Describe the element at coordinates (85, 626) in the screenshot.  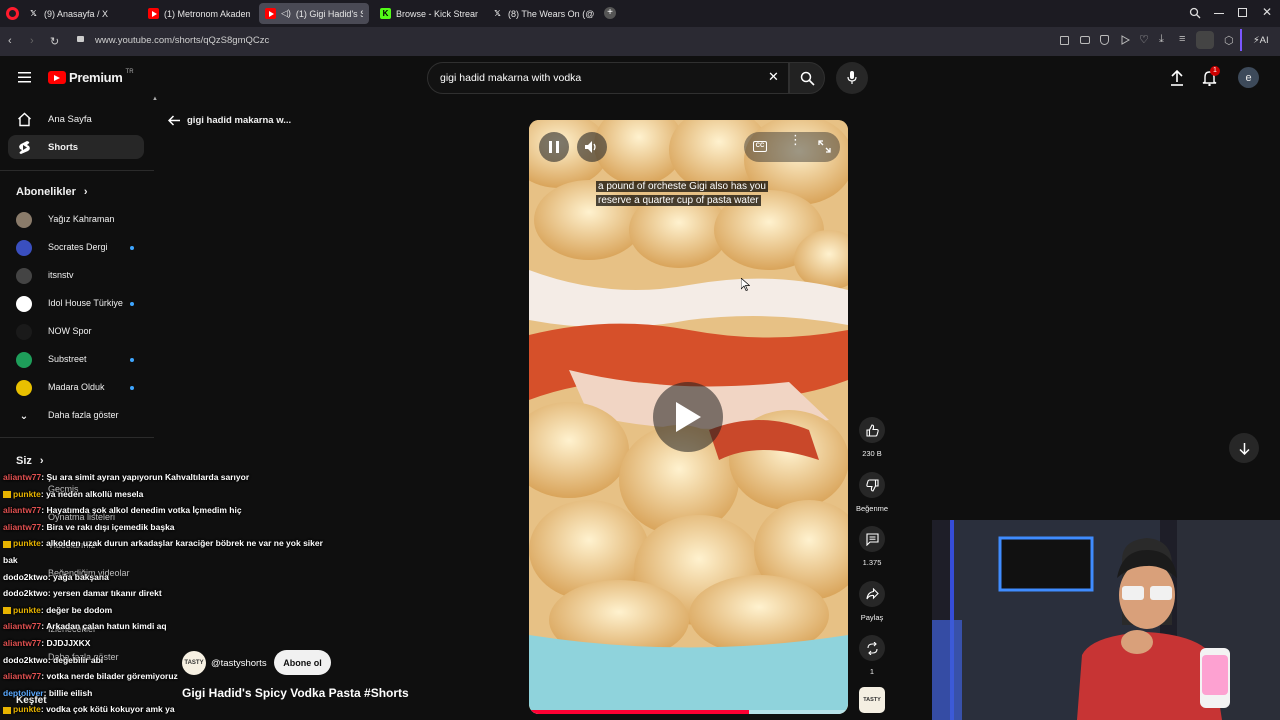
I see `chat-message: aliantw77: Arkadan çalan hatun kimdi aq` at that location.